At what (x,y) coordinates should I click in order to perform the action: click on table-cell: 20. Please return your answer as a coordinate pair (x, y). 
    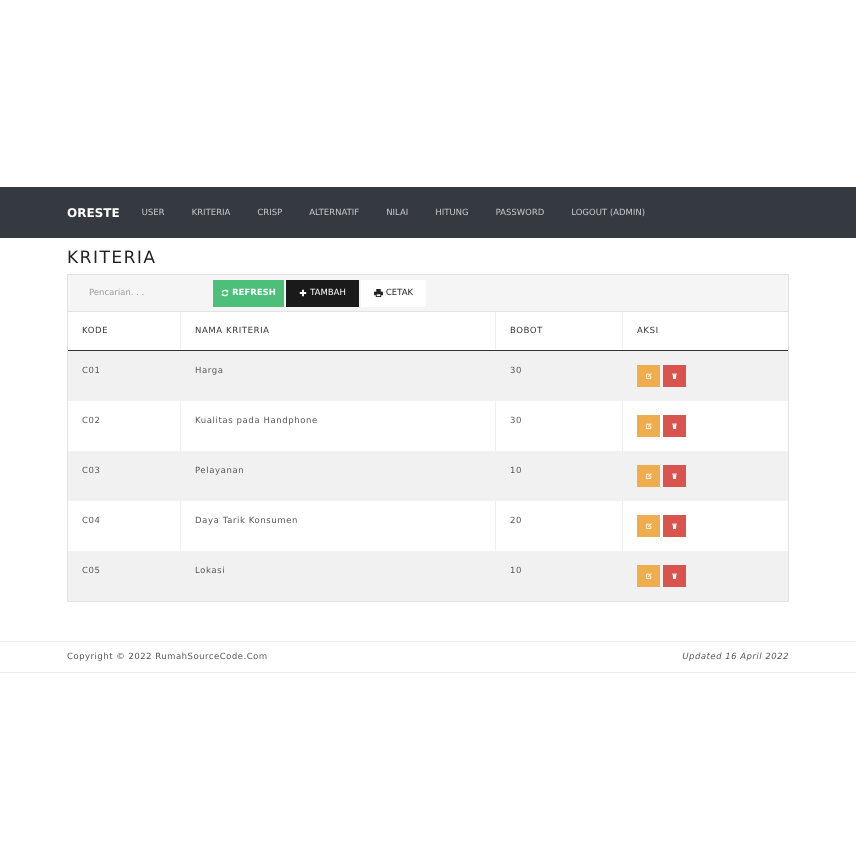
    Looking at the image, I should click on (559, 525).